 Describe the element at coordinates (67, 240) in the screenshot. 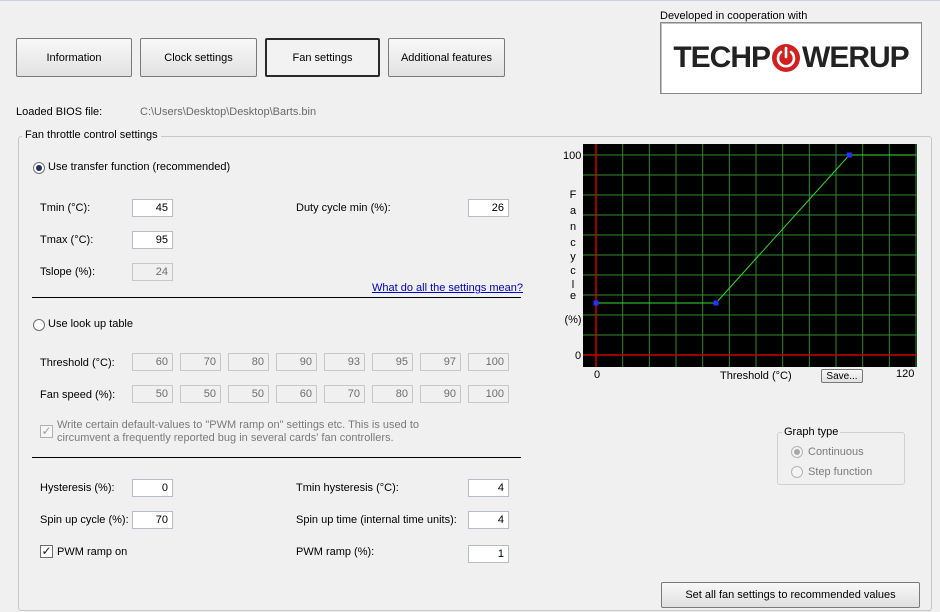

I see `tmax-label: Tmax (°C):` at that location.